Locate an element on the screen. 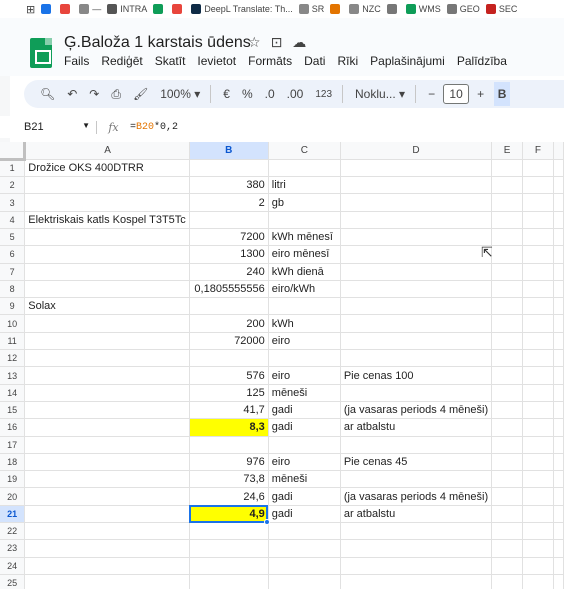 The width and height of the screenshot is (564, 589). cell-e11 is located at coordinates (507, 341).